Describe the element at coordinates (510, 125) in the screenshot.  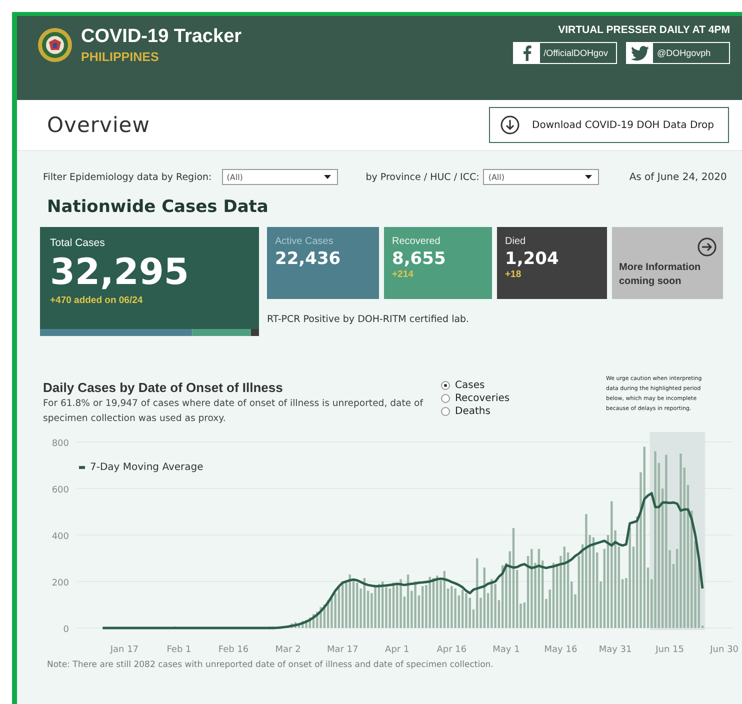
I see `download-icon` at that location.